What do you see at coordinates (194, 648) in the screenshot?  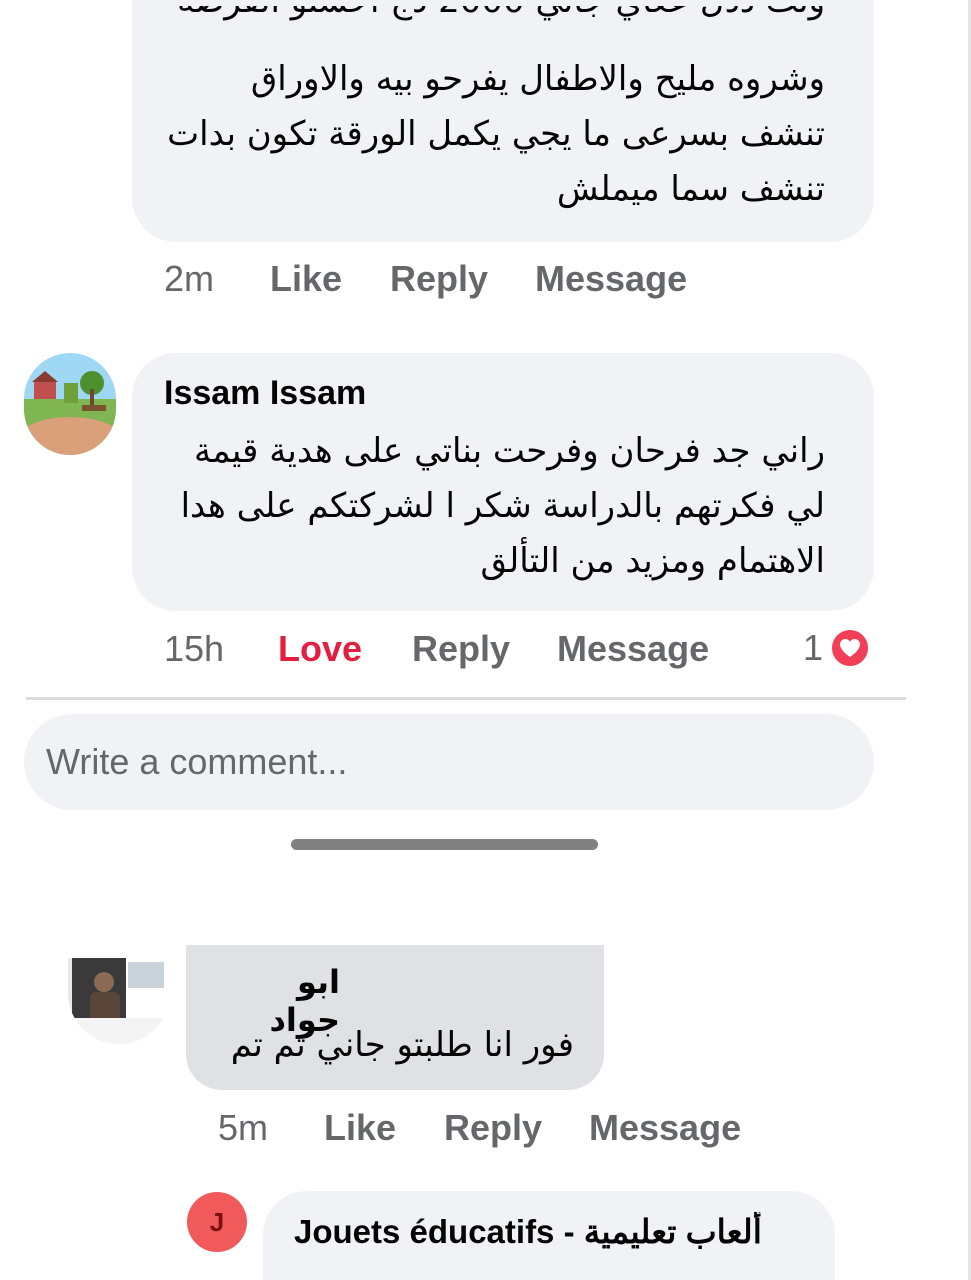 I see `comment-timestamp: 15h` at bounding box center [194, 648].